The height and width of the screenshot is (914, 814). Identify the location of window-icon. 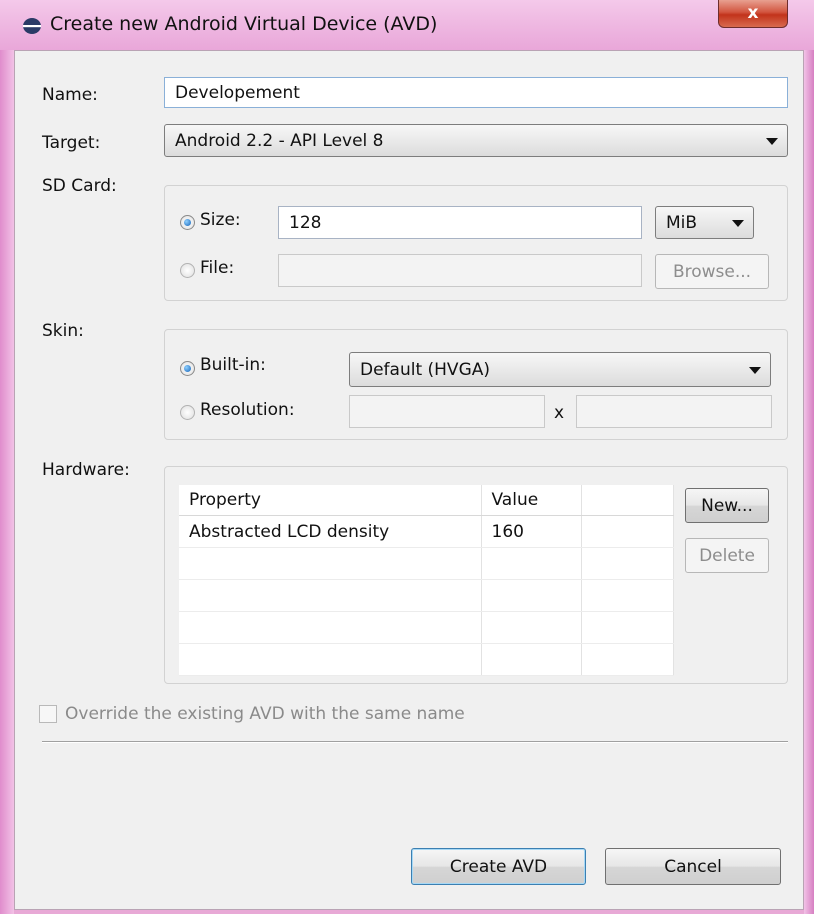
(32, 26).